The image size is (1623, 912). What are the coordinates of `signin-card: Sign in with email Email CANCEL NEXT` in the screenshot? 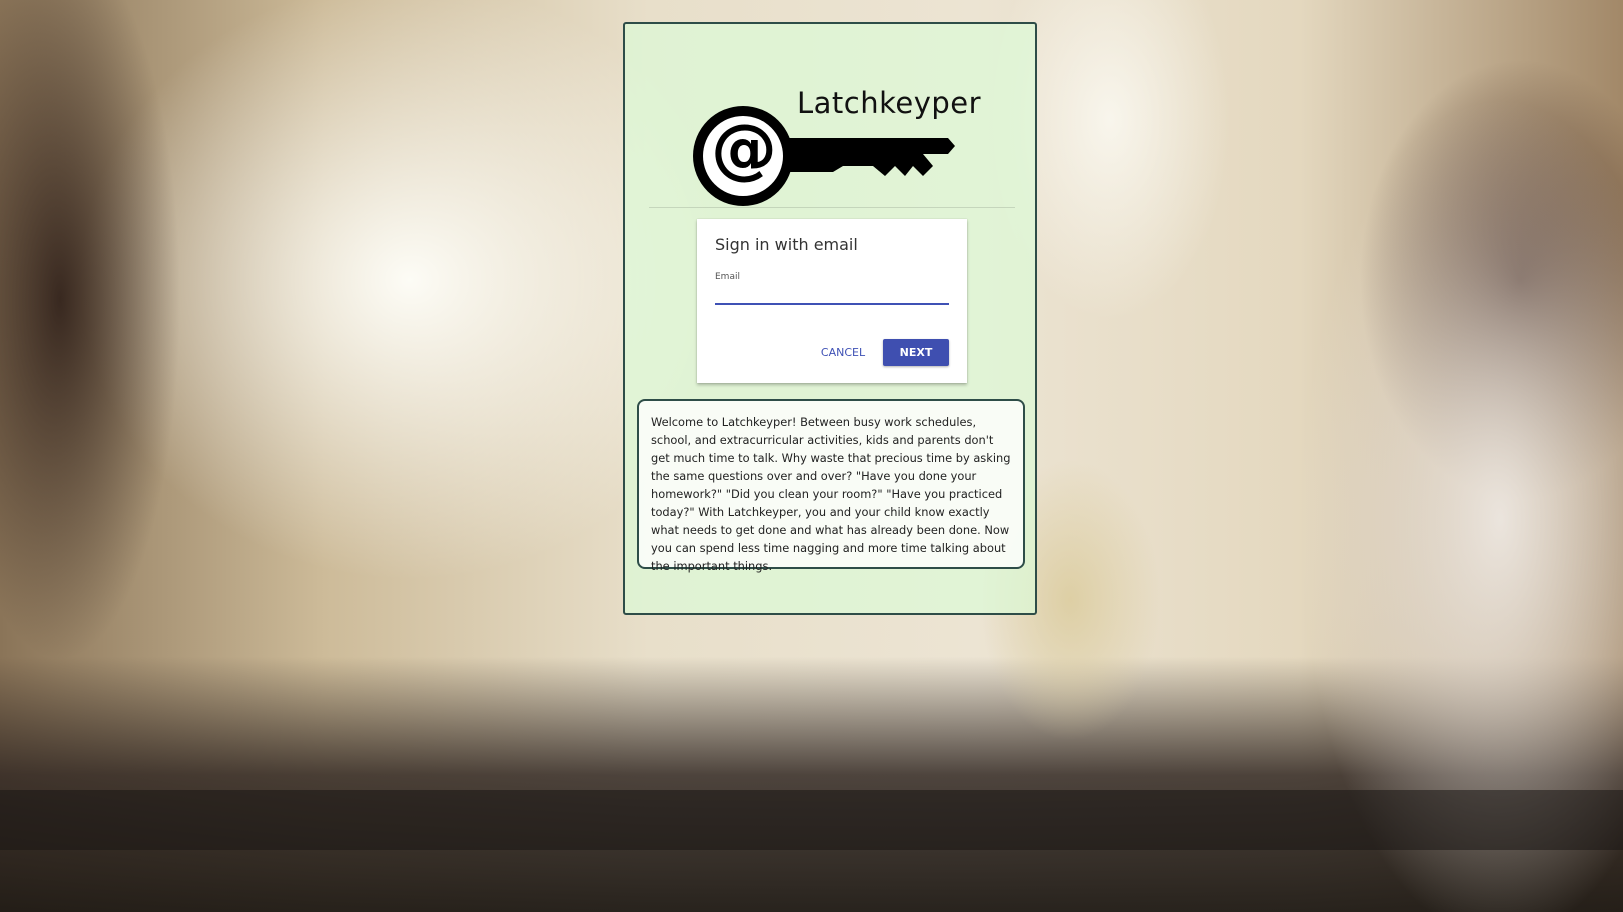 It's located at (832, 301).